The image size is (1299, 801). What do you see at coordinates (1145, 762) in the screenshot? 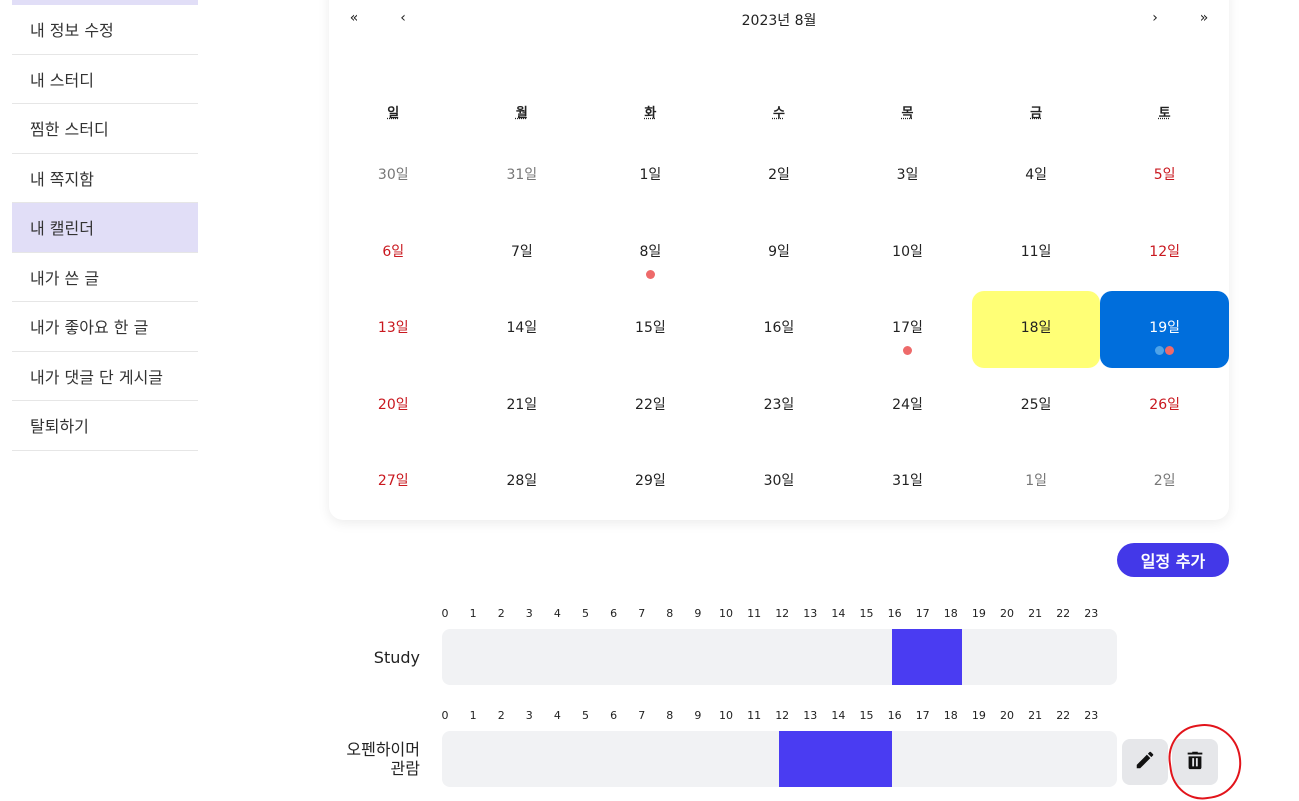
I see `edit-schedule-button` at bounding box center [1145, 762].